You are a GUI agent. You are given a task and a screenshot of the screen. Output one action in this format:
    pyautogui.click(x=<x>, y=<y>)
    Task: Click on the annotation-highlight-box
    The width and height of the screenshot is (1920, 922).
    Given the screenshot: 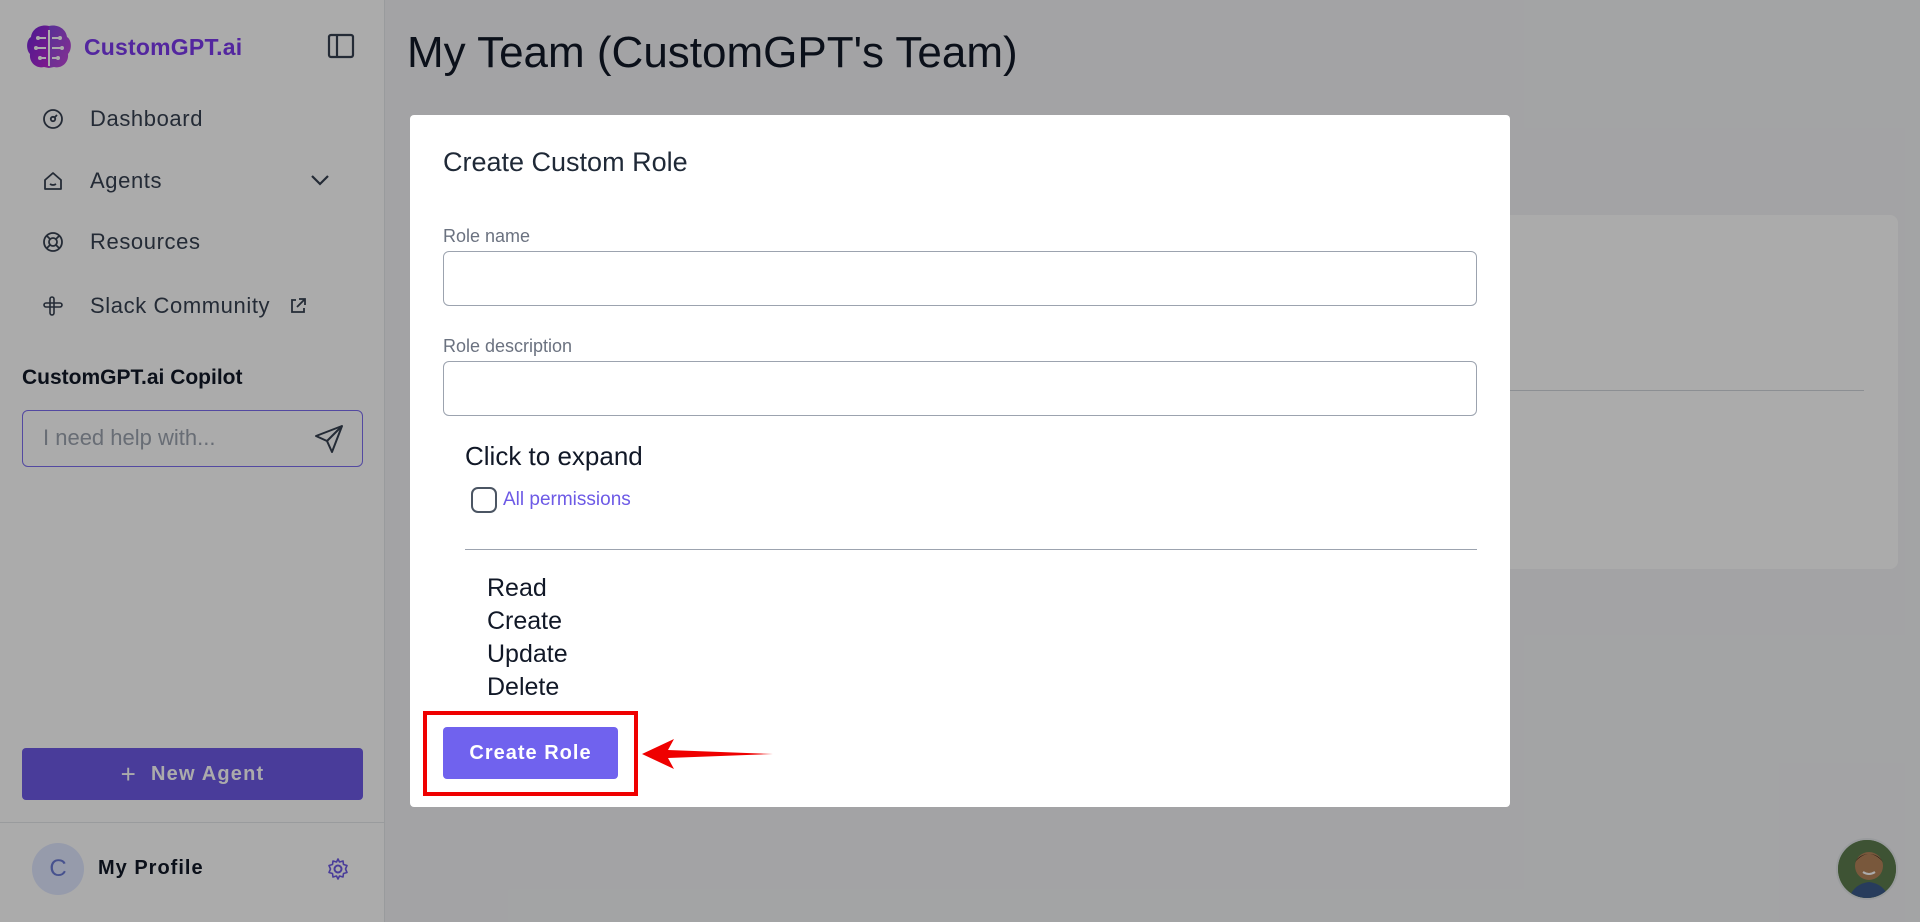 What is the action you would take?
    pyautogui.click(x=530, y=753)
    